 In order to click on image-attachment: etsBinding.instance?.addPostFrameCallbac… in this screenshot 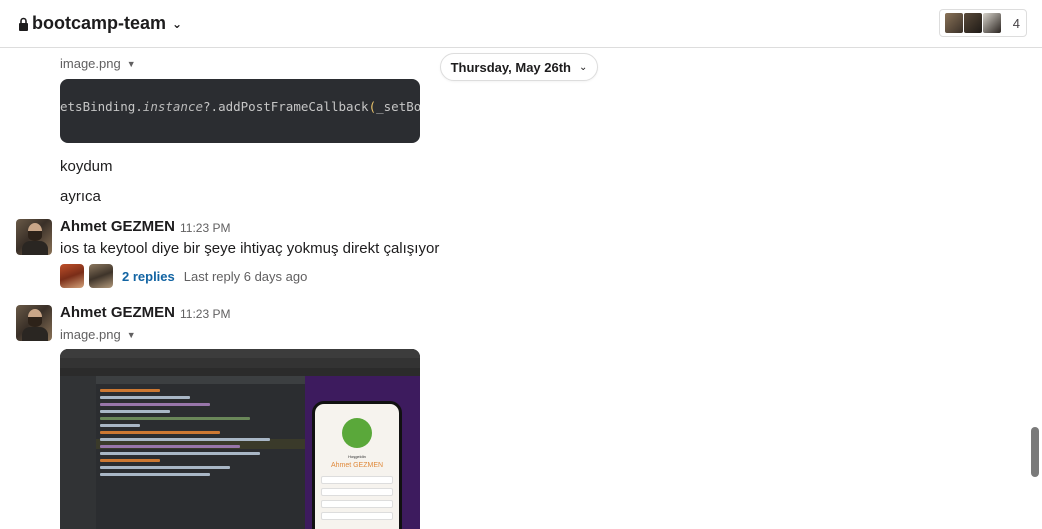, I will do `click(240, 111)`.